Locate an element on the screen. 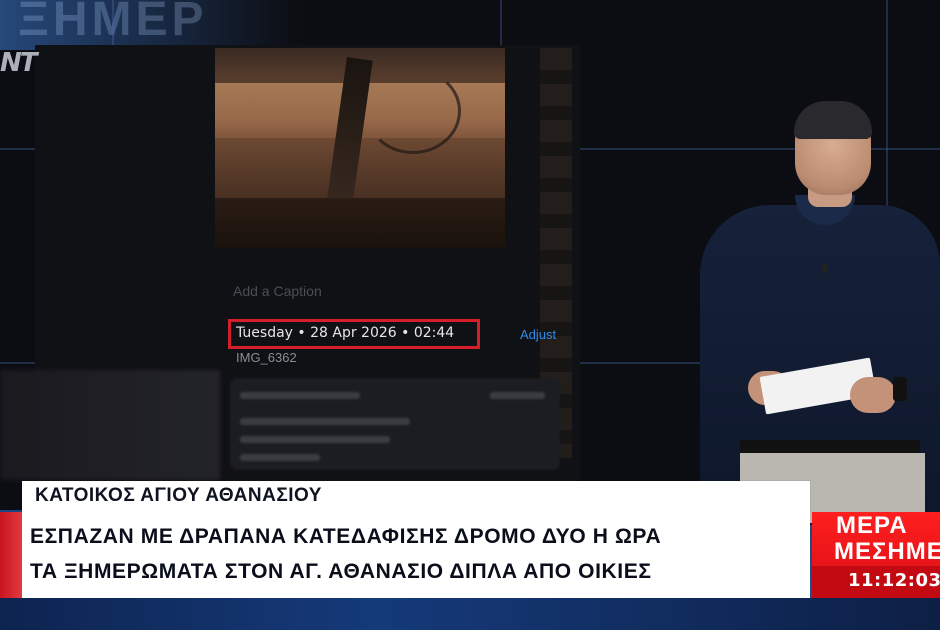  photo-datetime: Tuesday • 28 Apr 2026 • 02:44 is located at coordinates (345, 333).